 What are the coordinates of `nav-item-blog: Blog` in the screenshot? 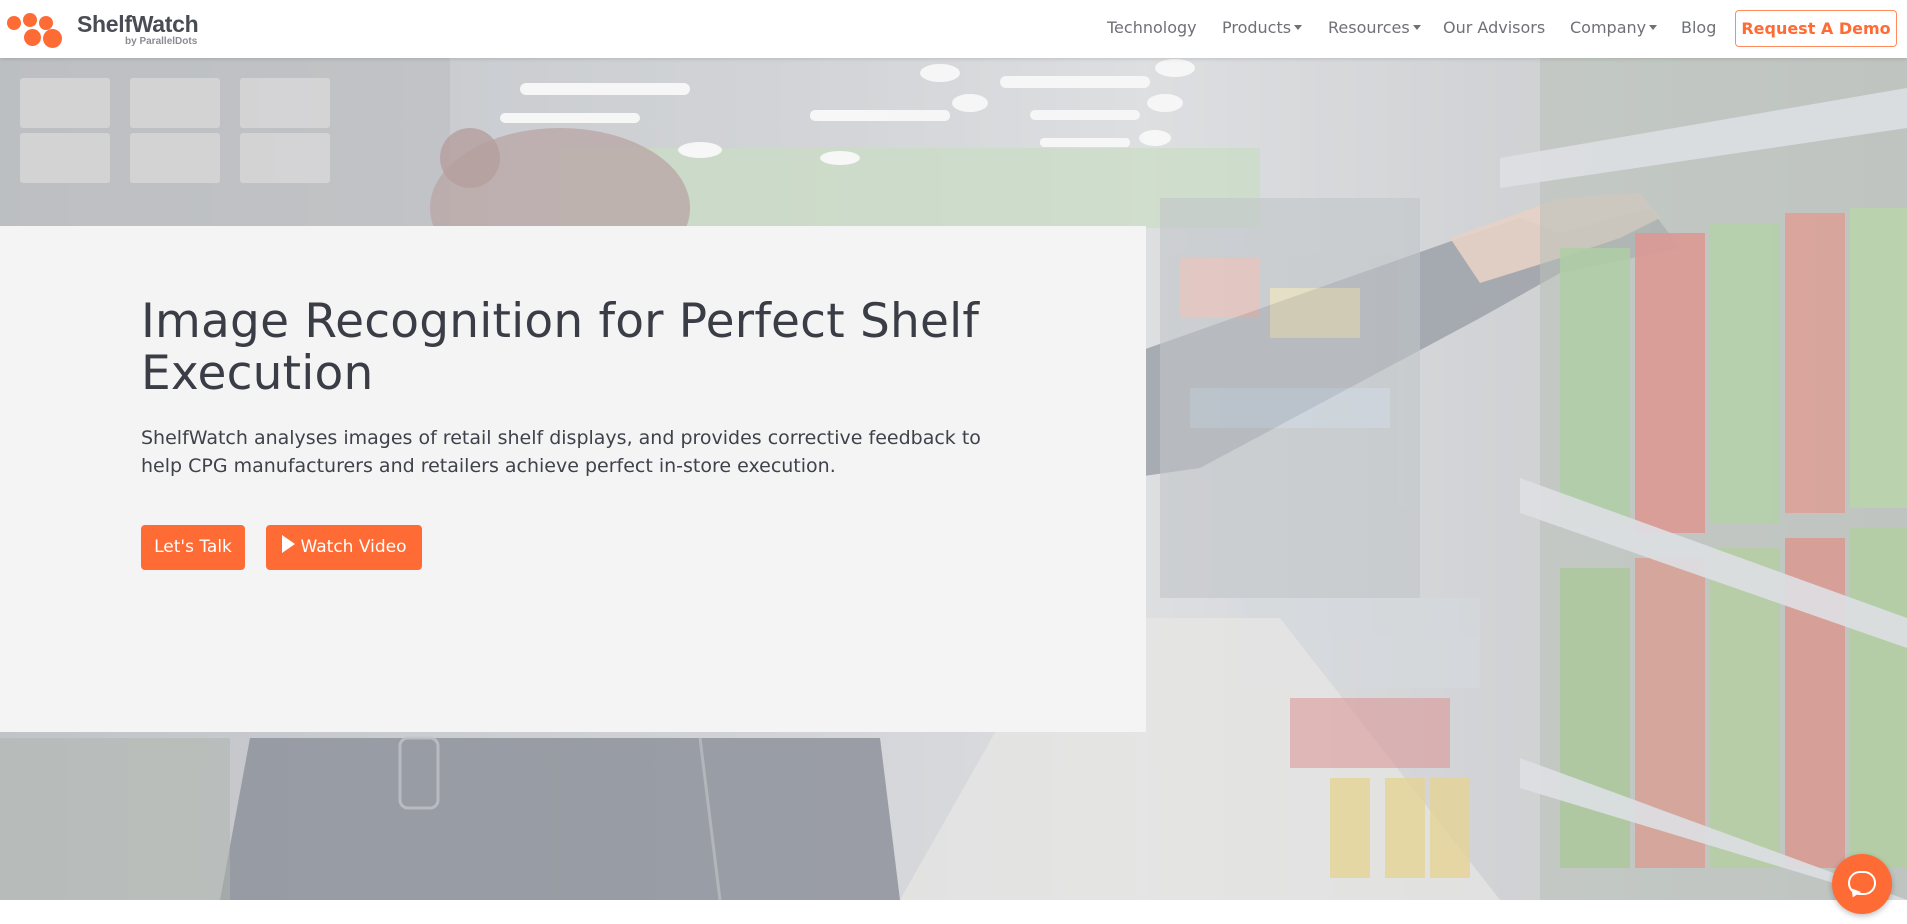 It's located at (1698, 27).